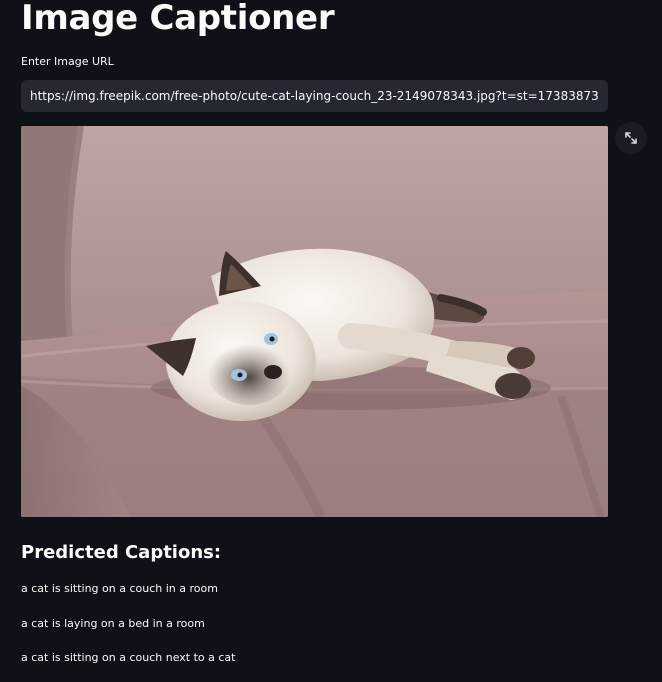 Image resolution: width=662 pixels, height=682 pixels. Describe the element at coordinates (314, 96) in the screenshot. I see `image-url-input` at that location.